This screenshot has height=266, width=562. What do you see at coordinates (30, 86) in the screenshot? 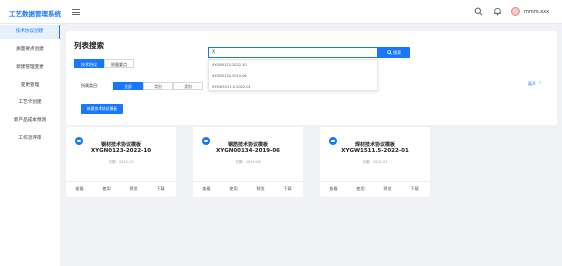
I see `sidebar-item-change-management: 变更管理` at bounding box center [30, 86].